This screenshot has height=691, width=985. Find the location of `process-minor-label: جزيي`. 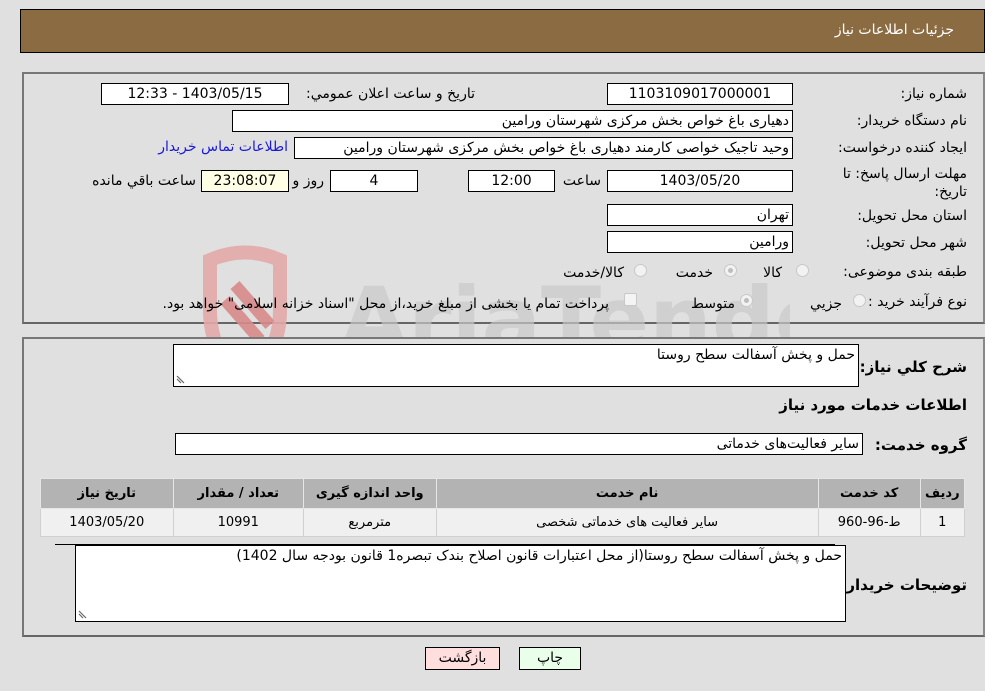

process-minor-label: جزيي is located at coordinates (826, 304).